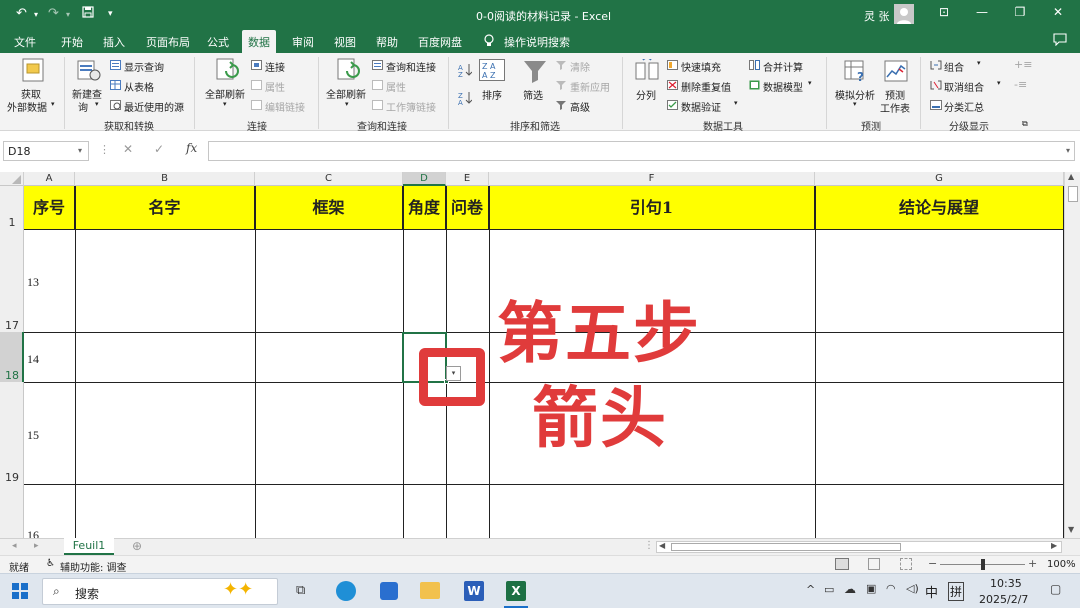 The width and height of the screenshot is (1080, 608). Describe the element at coordinates (561, 106) in the screenshot. I see `advanced-filter-icon` at that location.